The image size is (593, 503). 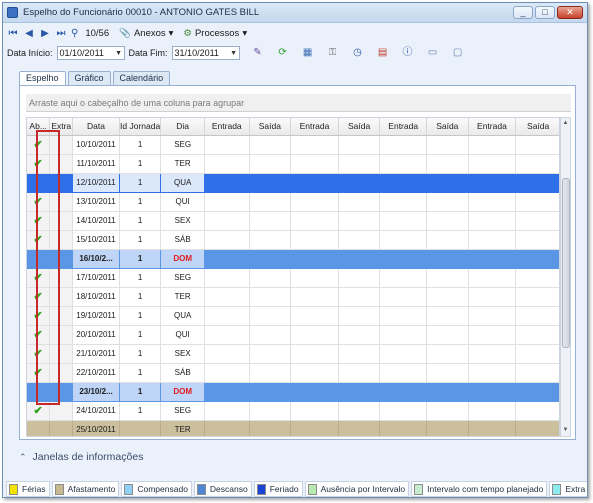 What do you see at coordinates (96, 354) in the screenshot?
I see `date-cell: 21/10/2011` at bounding box center [96, 354].